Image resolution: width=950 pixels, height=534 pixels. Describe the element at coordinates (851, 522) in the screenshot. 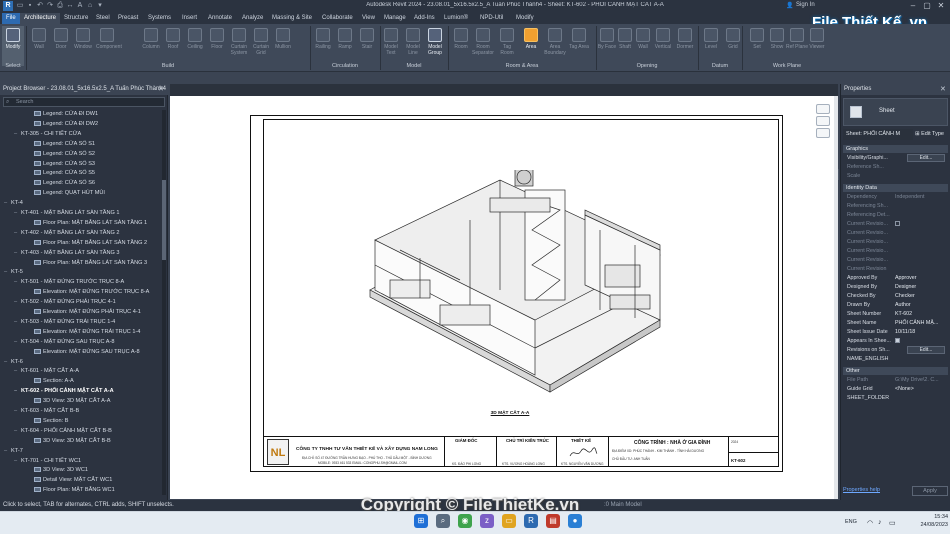

I see `language-indicator: ENG` at that location.